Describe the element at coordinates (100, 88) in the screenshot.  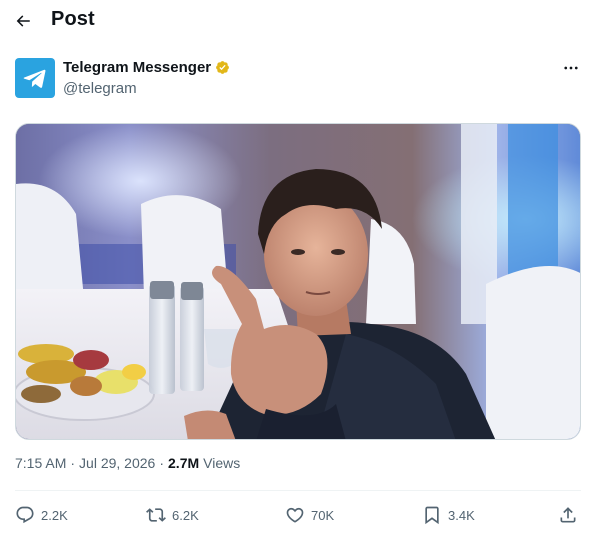
I see `author-handle: @telegram` at that location.